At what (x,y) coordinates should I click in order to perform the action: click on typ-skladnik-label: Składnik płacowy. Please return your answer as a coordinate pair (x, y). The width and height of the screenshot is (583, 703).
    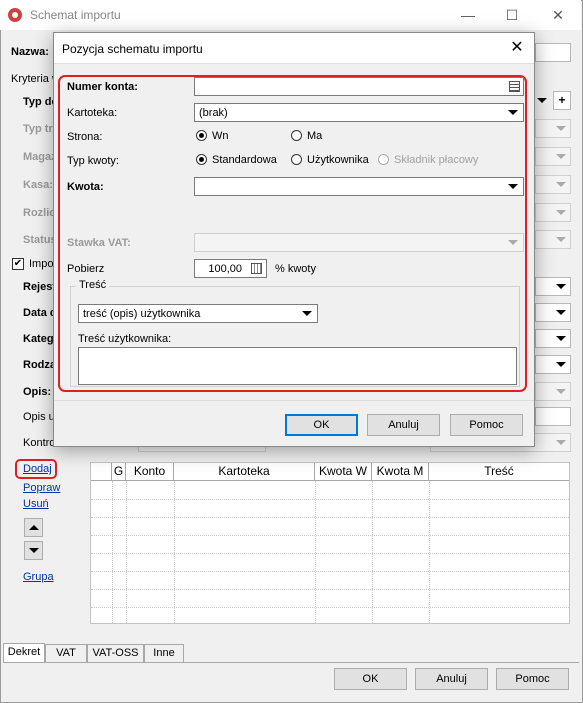
    Looking at the image, I should click on (436, 160).